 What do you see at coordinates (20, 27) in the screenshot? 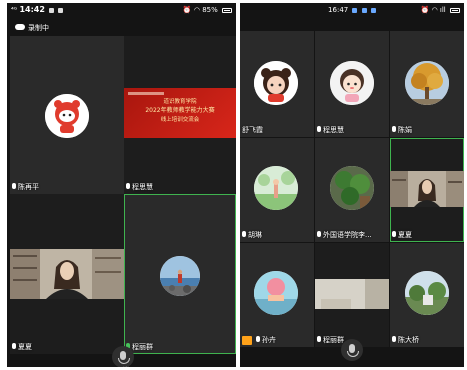
I see `cloud-icon` at bounding box center [20, 27].